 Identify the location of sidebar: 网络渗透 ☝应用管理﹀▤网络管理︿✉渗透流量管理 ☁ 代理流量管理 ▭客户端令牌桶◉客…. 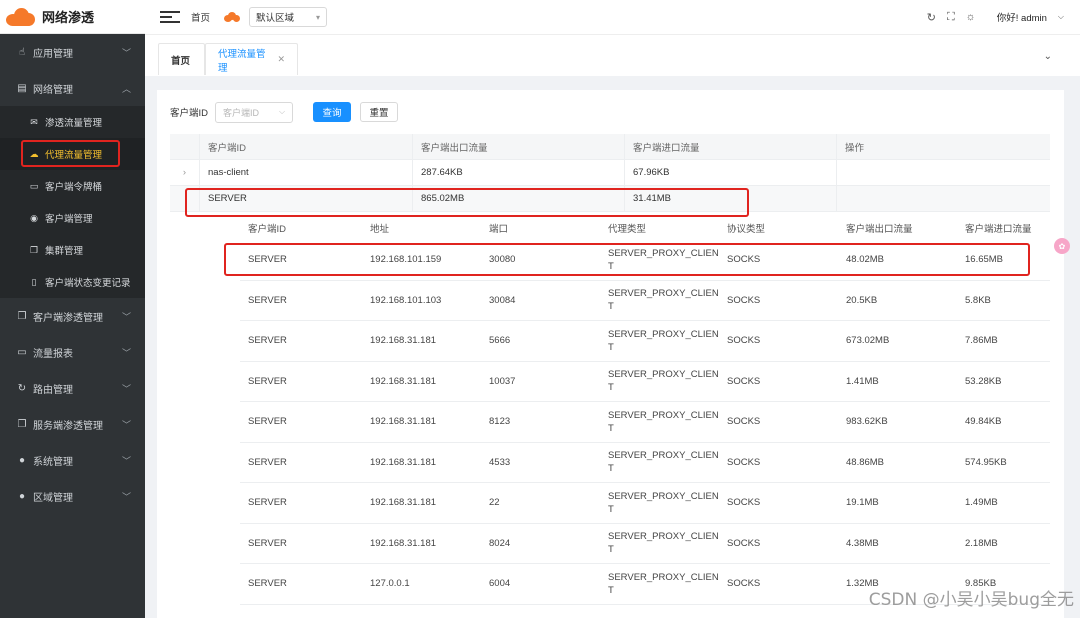
(72, 309).